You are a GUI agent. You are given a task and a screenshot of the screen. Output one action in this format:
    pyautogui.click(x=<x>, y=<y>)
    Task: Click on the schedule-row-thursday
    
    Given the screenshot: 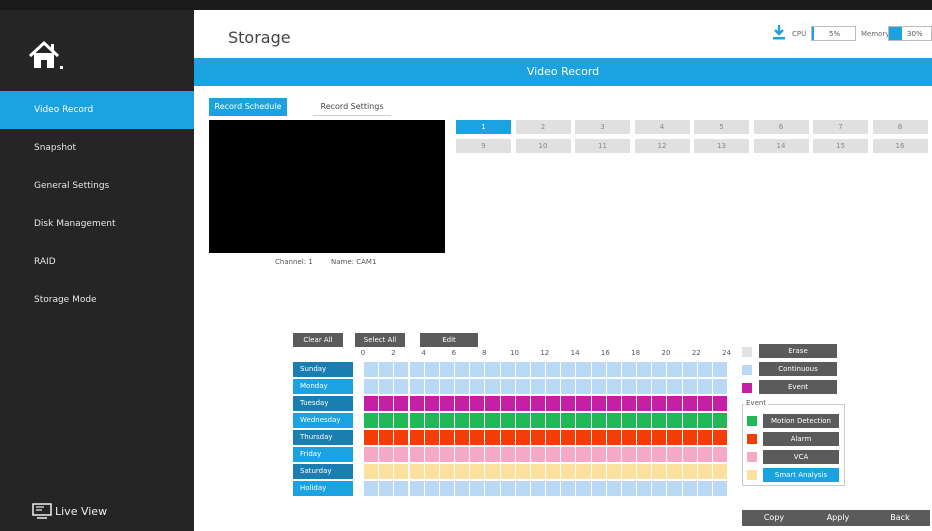 What is the action you would take?
    pyautogui.click(x=545, y=437)
    